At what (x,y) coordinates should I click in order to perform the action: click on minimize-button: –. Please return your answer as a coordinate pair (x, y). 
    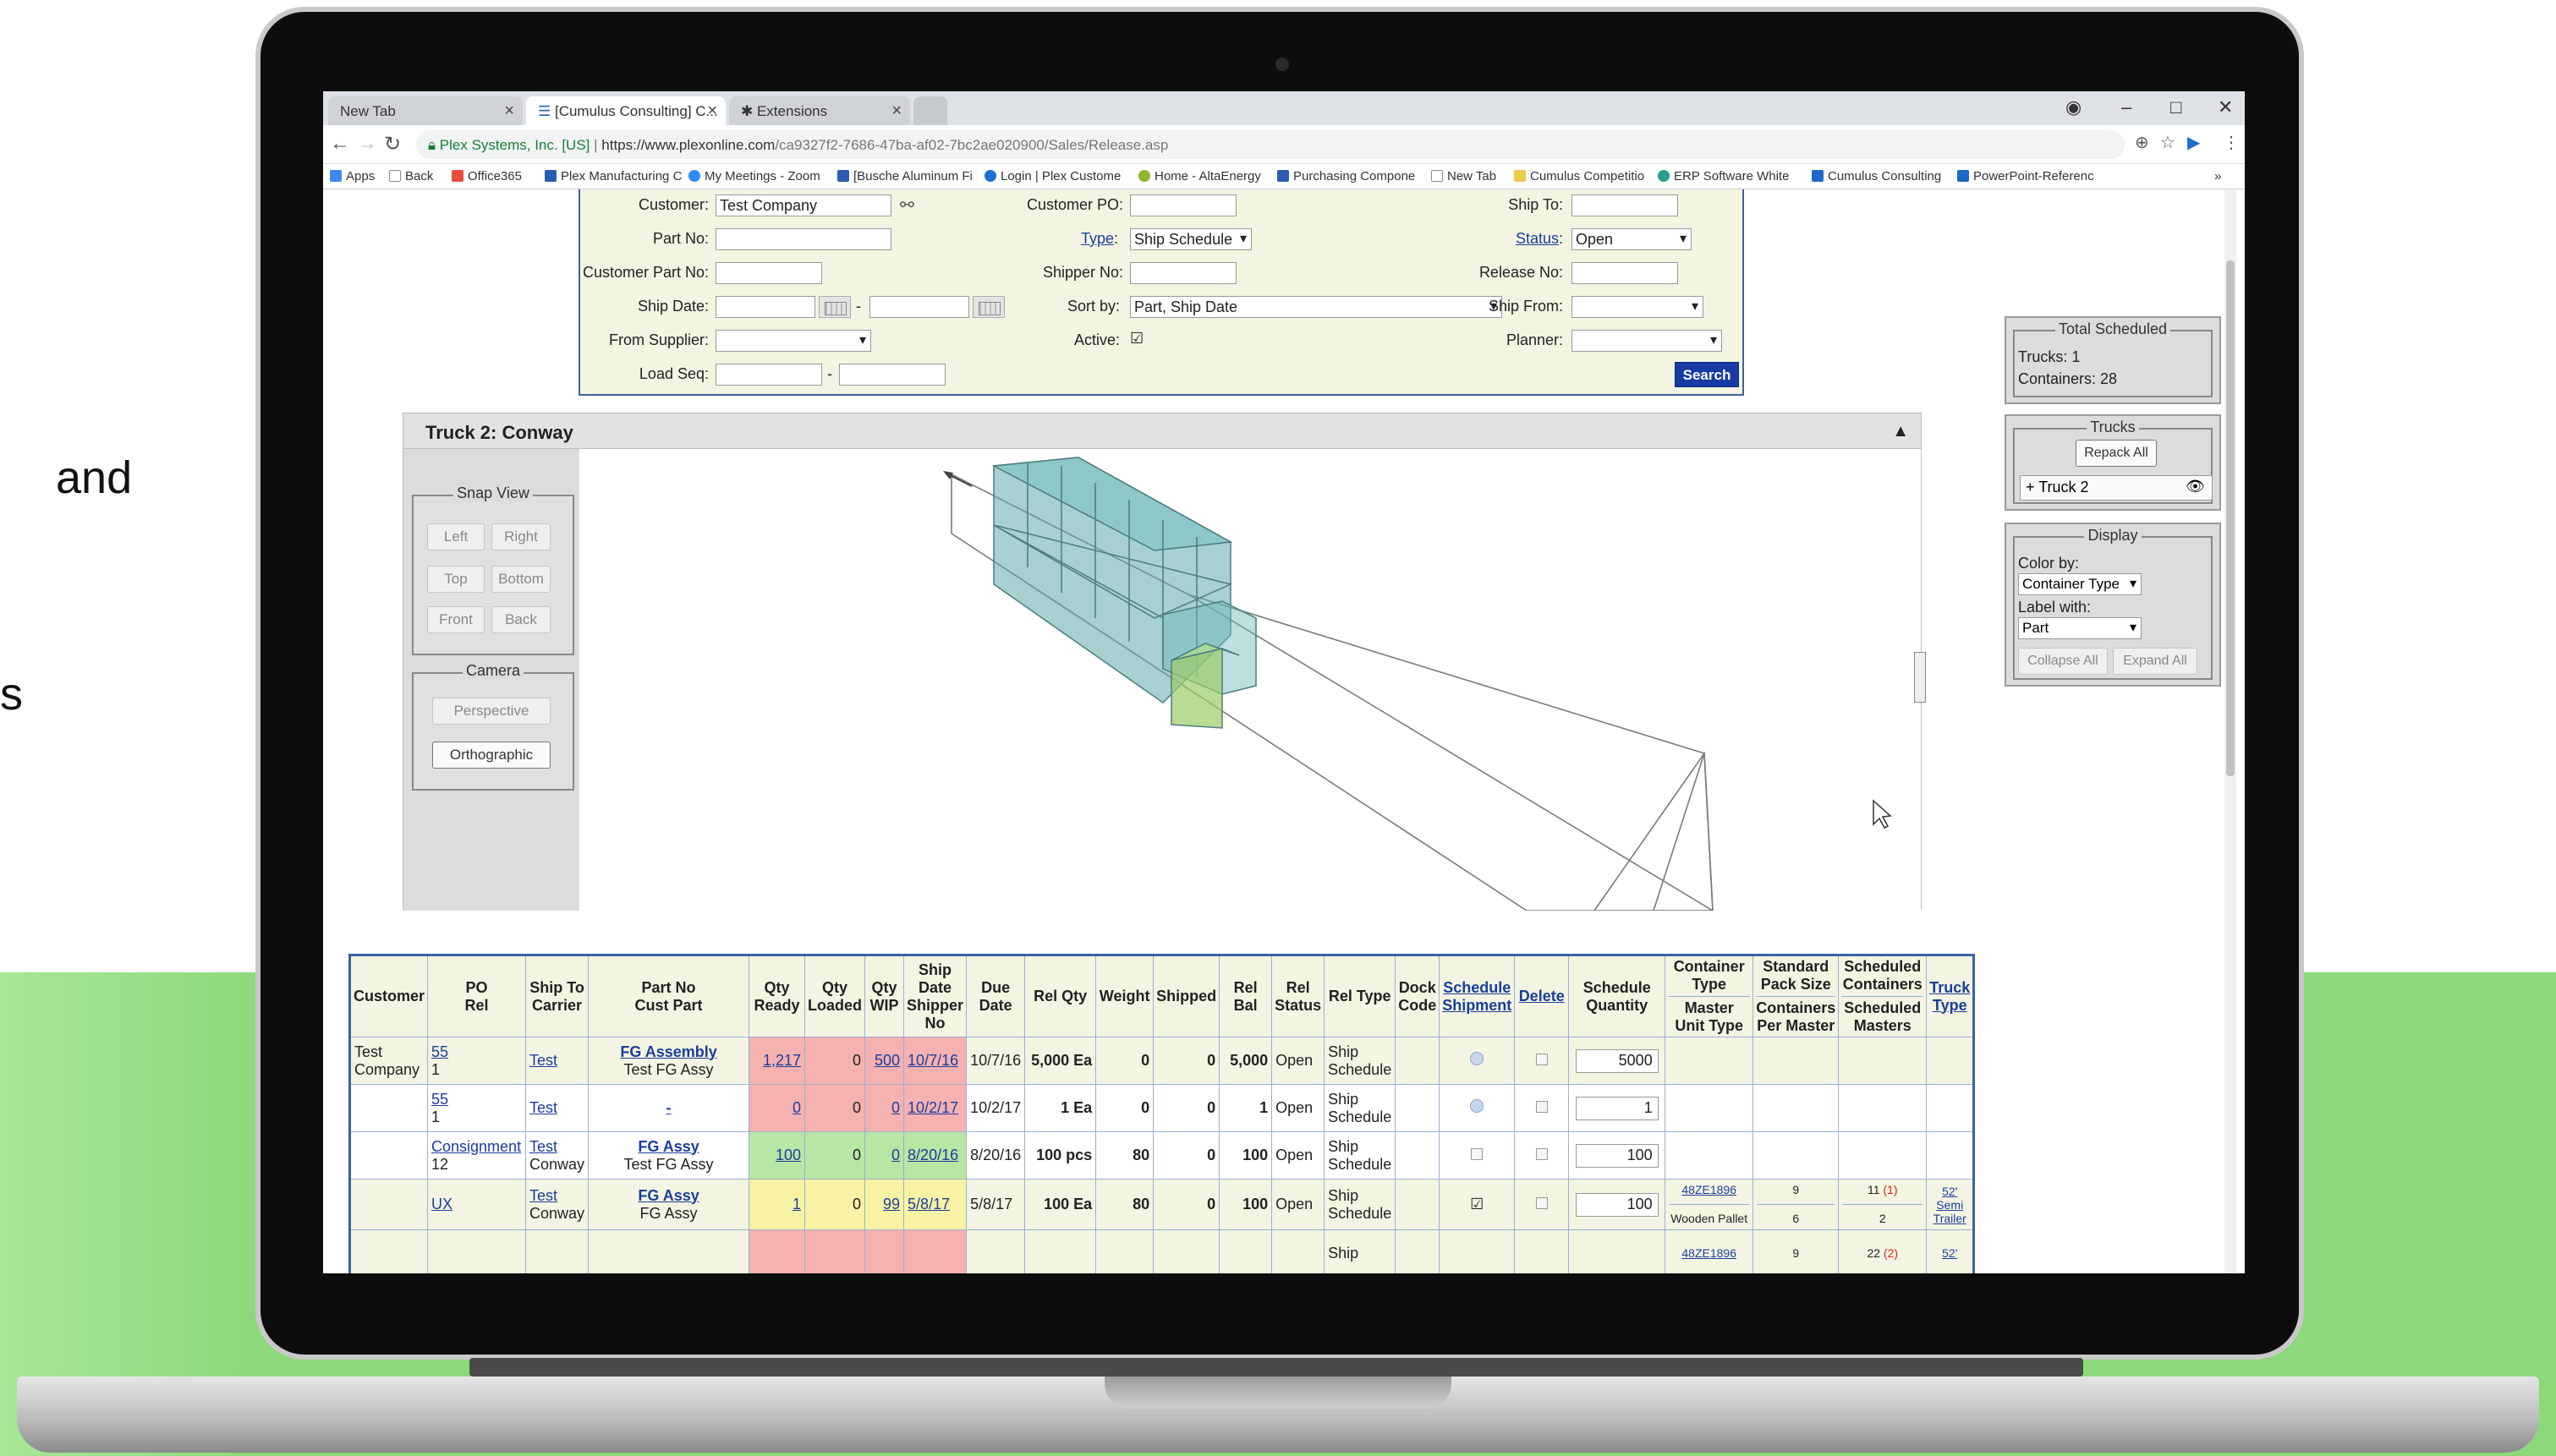
    Looking at the image, I should click on (2126, 107).